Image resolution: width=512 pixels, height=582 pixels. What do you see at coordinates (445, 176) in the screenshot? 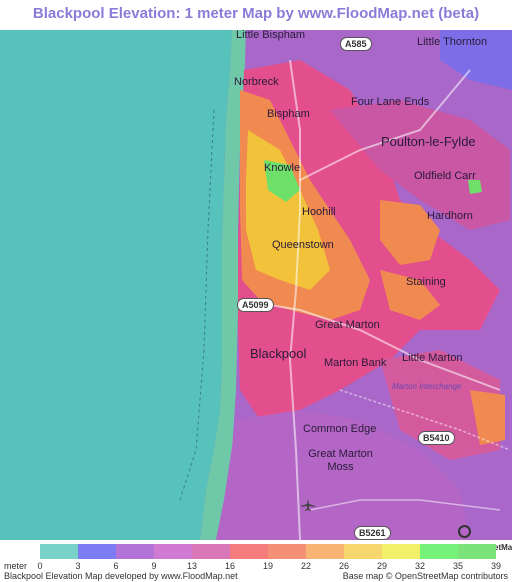
I see `place-label: Oldfield Carr` at bounding box center [445, 176].